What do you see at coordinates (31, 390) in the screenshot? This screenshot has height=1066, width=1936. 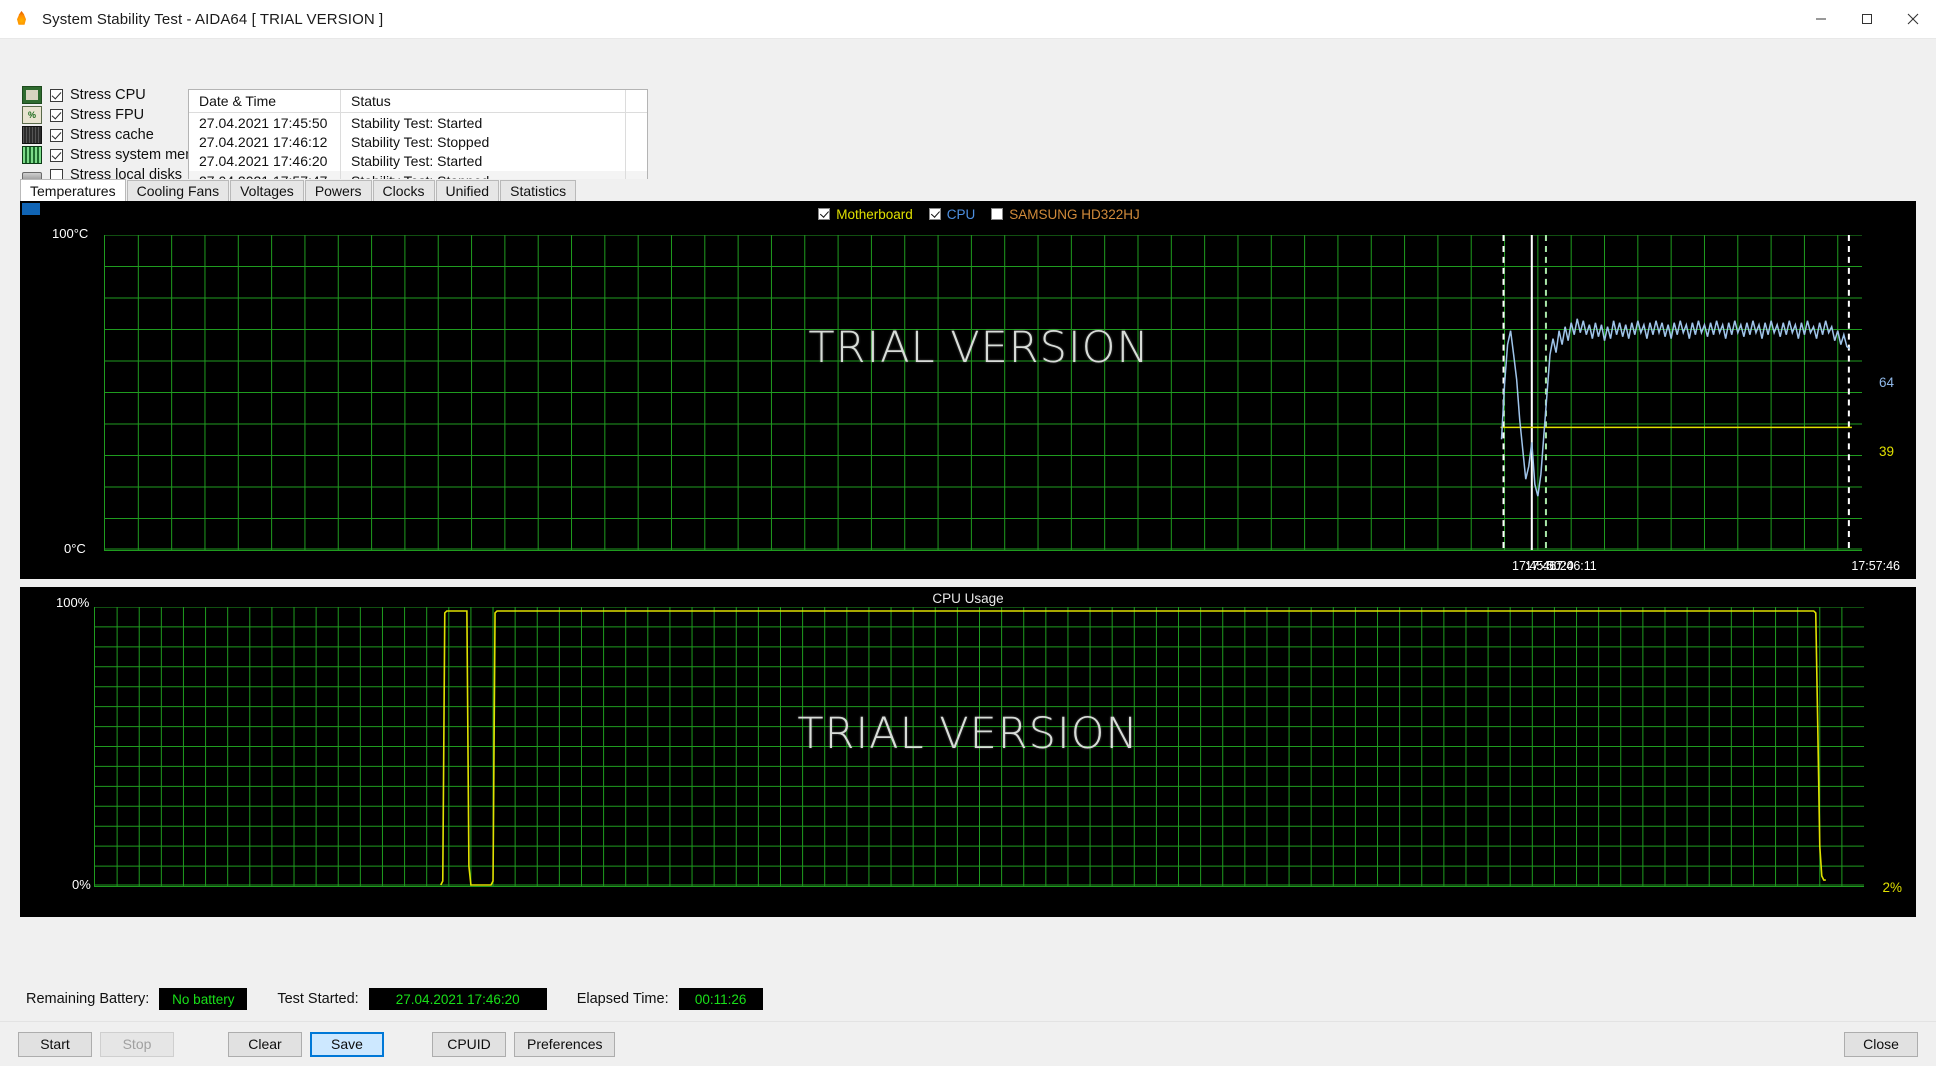 I see `sensor-select-rail` at bounding box center [31, 390].